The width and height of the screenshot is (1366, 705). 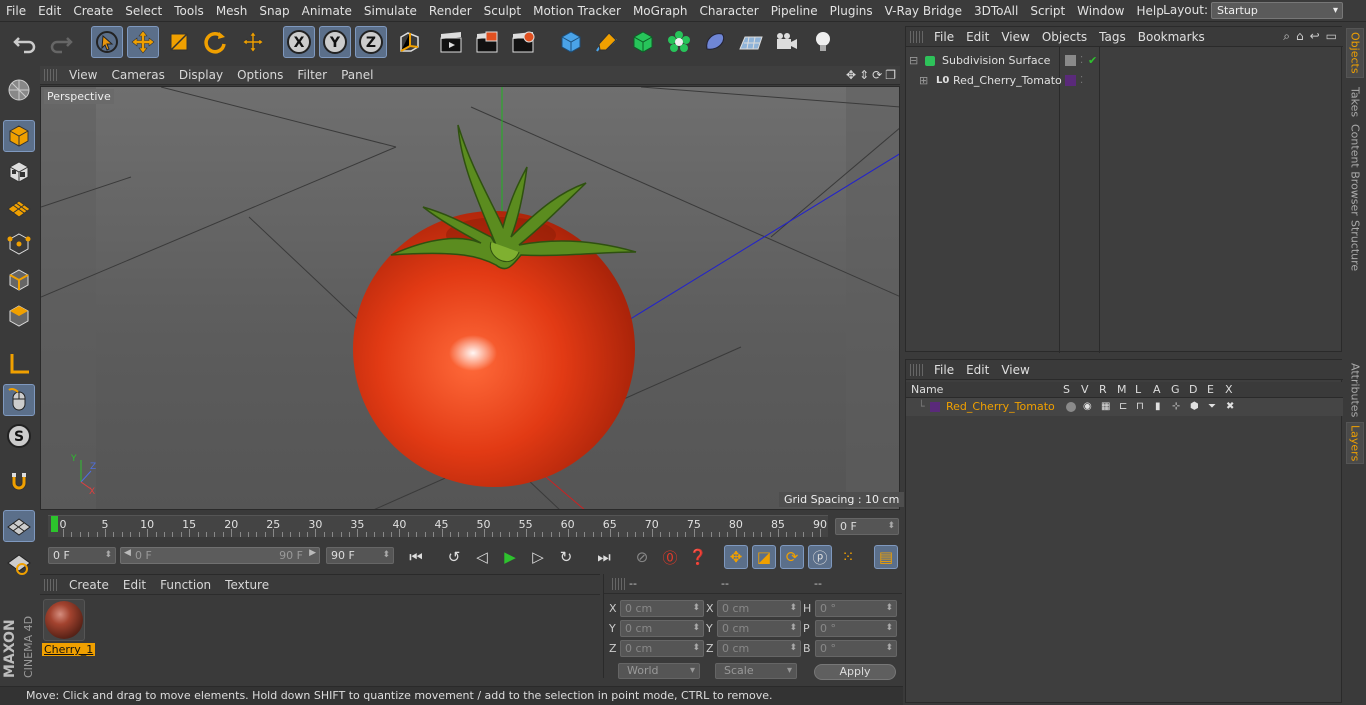 I want to click on generator-icon: ⊹, so click(x=1176, y=407).